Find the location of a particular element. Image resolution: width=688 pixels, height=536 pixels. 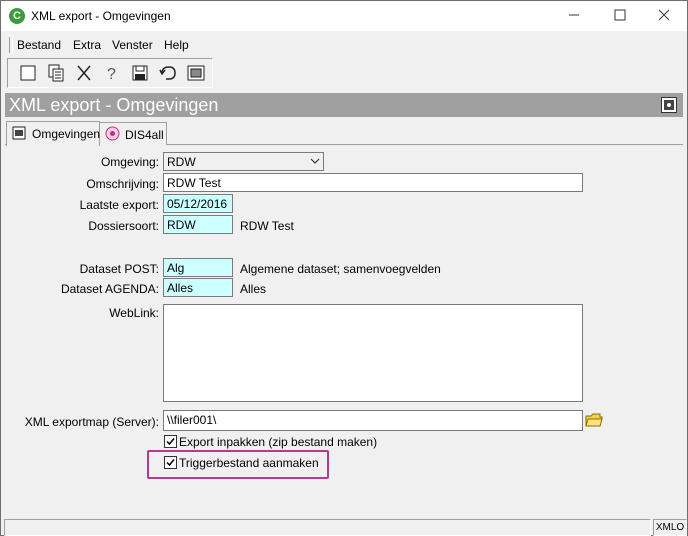

help-icon: ? is located at coordinates (111, 74).